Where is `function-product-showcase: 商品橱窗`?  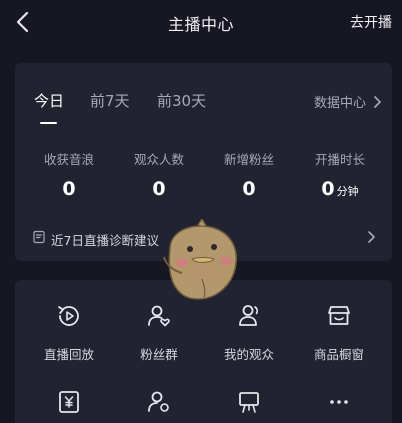
function-product-showcase: 商品橱窗 is located at coordinates (339, 332).